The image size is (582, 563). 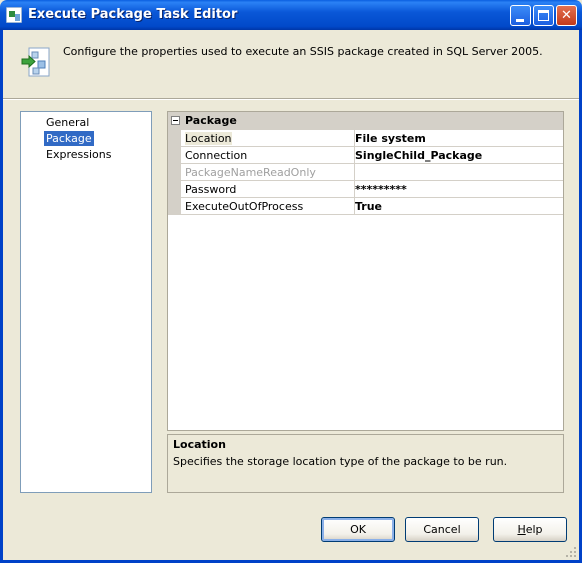 What do you see at coordinates (368, 206) in the screenshot?
I see `property-value: True` at bounding box center [368, 206].